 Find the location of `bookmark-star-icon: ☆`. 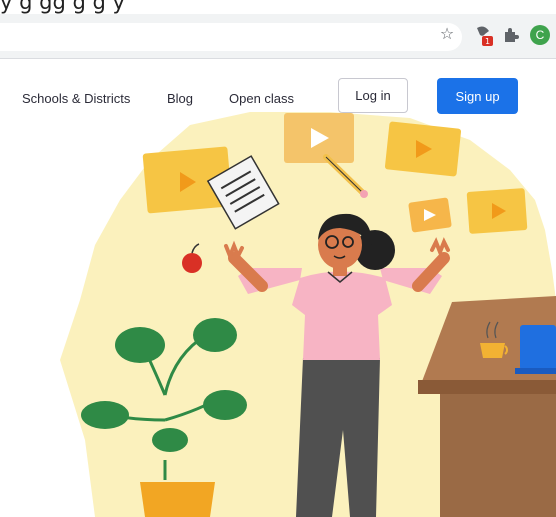

bookmark-star-icon: ☆ is located at coordinates (447, 35).